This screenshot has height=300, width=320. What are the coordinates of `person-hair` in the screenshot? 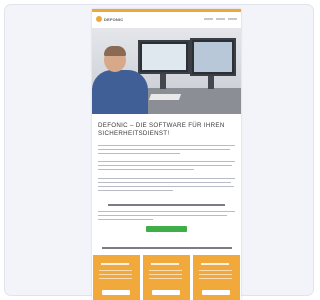 It's located at (115, 51).